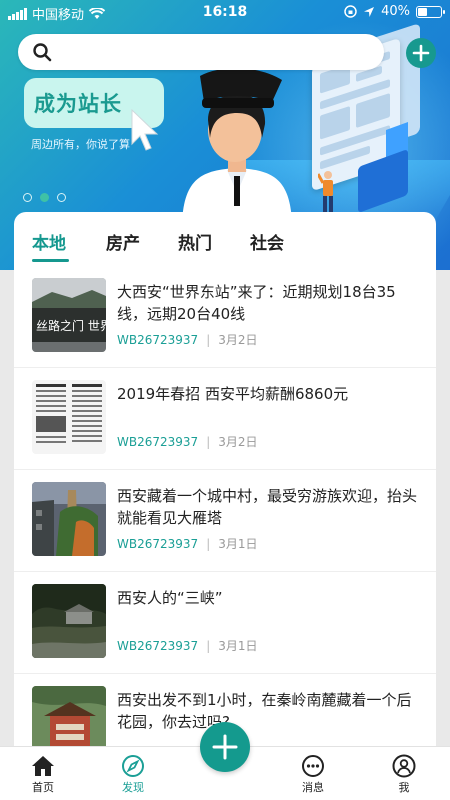 The image size is (450, 800). I want to click on article-title: 西安藏着一个城中村，最受穷游族欢迎，抬头就能看见大雁塔, so click(269, 507).